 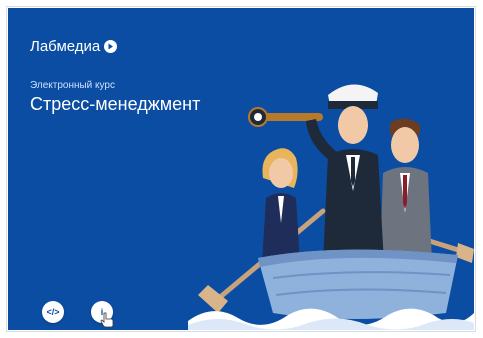 I want to click on brand-name: Лабмедиа, so click(x=65, y=46).